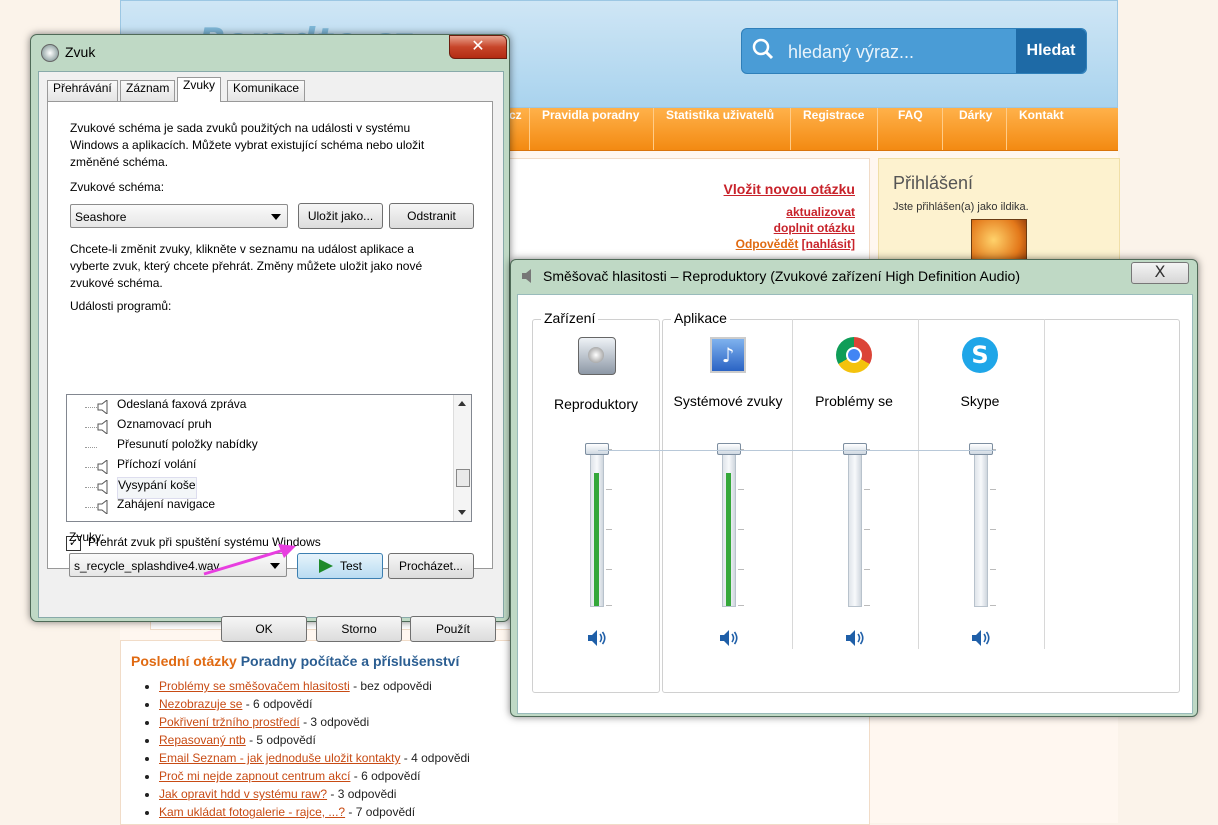  What do you see at coordinates (980, 401) in the screenshot?
I see `channel-label: Skype` at bounding box center [980, 401].